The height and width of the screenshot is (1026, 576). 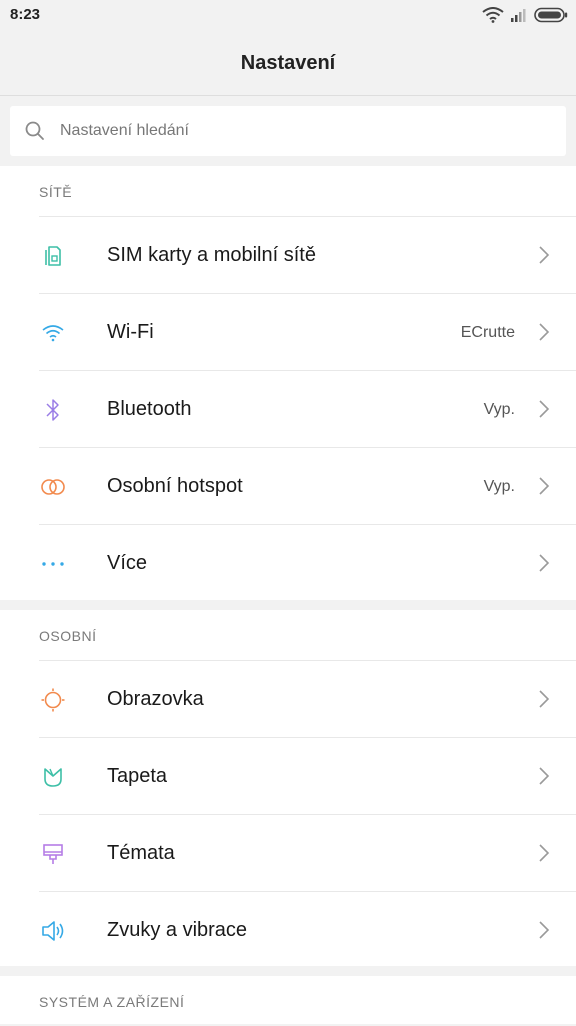 I want to click on row-value: ECrutte, so click(x=487, y=332).